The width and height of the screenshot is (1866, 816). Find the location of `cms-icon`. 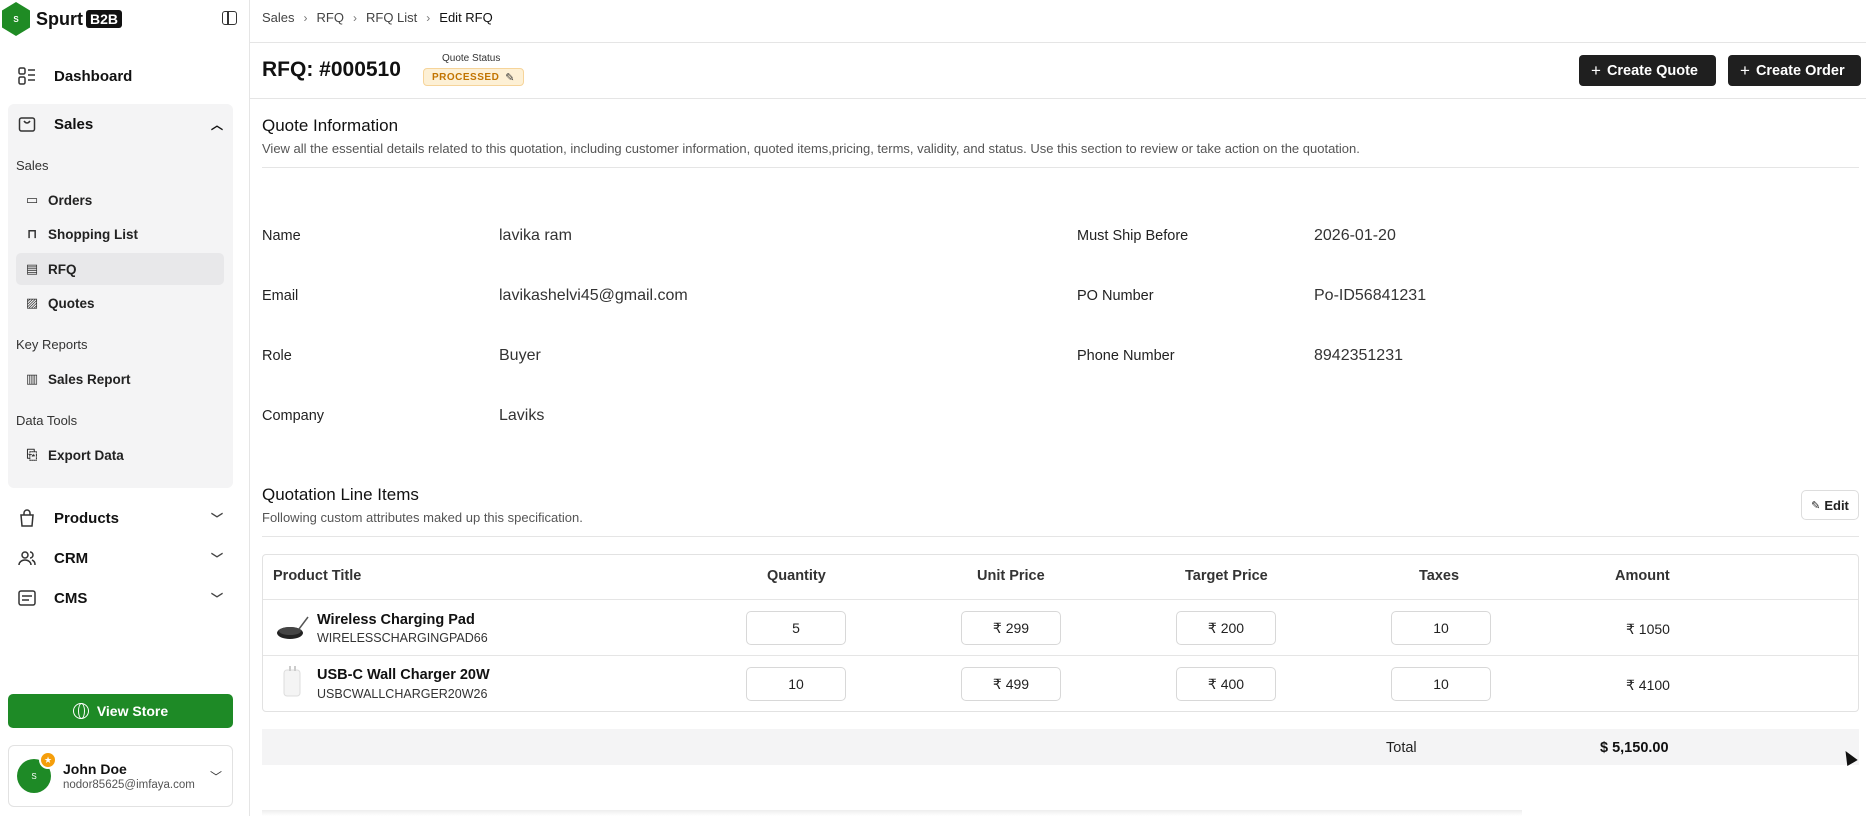

cms-icon is located at coordinates (27, 598).